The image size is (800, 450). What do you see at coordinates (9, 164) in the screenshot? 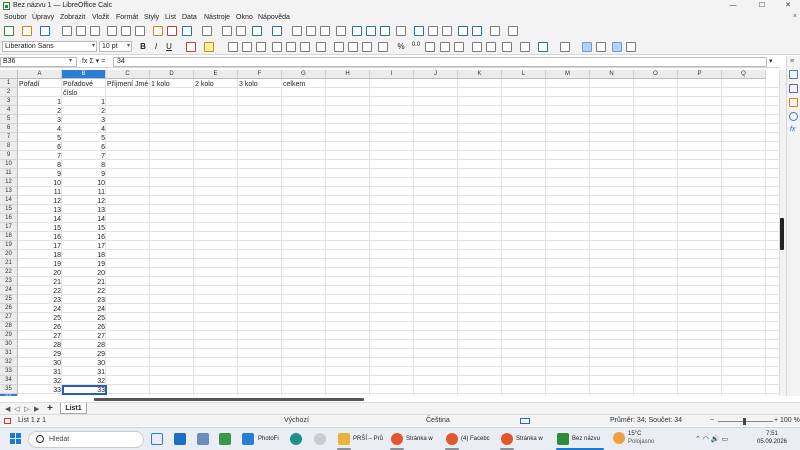
I see `row-header-10: 10` at bounding box center [9, 164].